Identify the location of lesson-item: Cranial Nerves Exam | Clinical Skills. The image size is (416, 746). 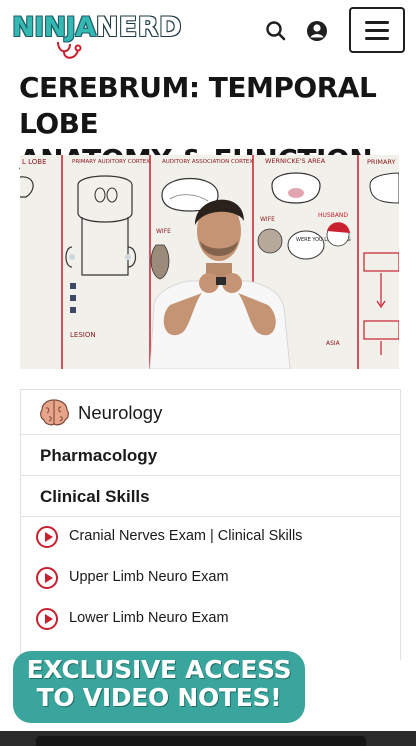
(210, 538).